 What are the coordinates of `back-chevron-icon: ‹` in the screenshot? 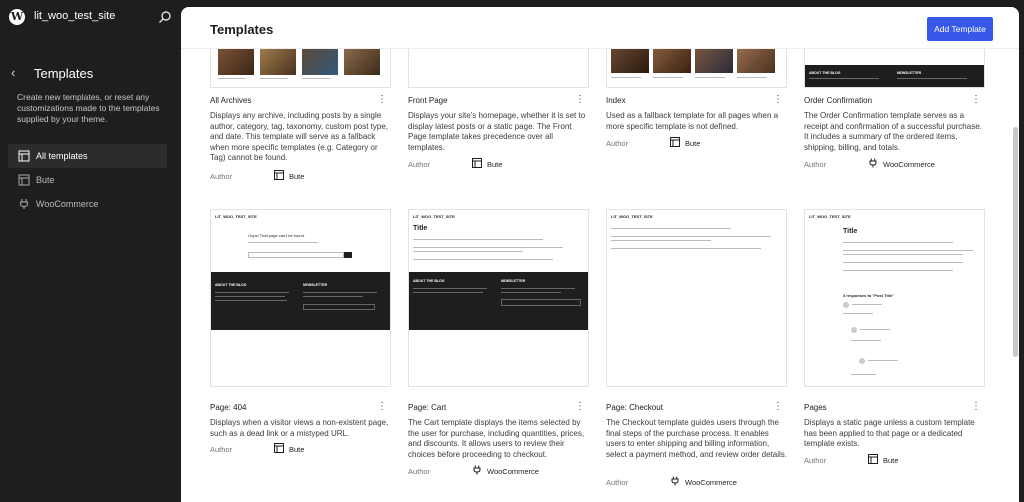 It's located at (13, 72).